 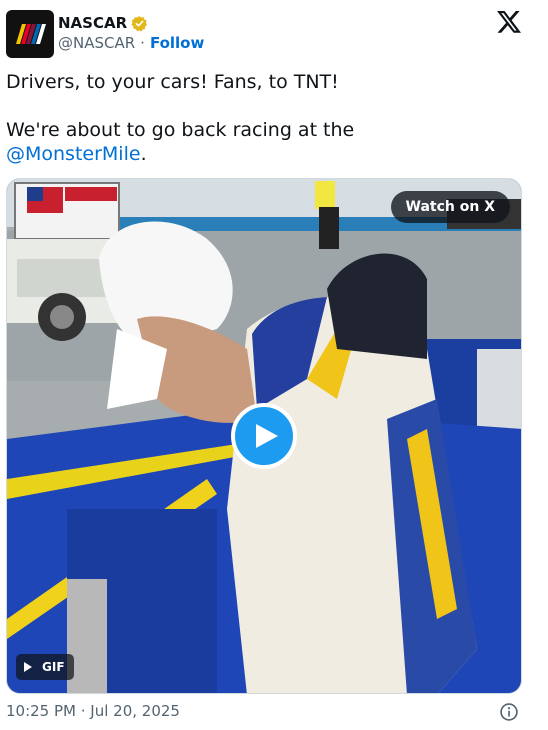 I want to click on verified-badge-icon, so click(x=139, y=23).